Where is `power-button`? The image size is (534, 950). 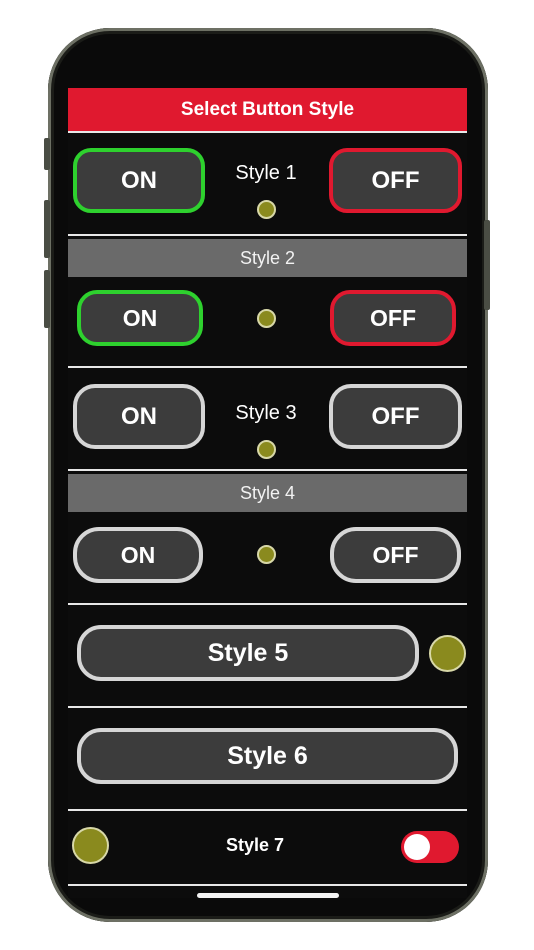 power-button is located at coordinates (487, 265).